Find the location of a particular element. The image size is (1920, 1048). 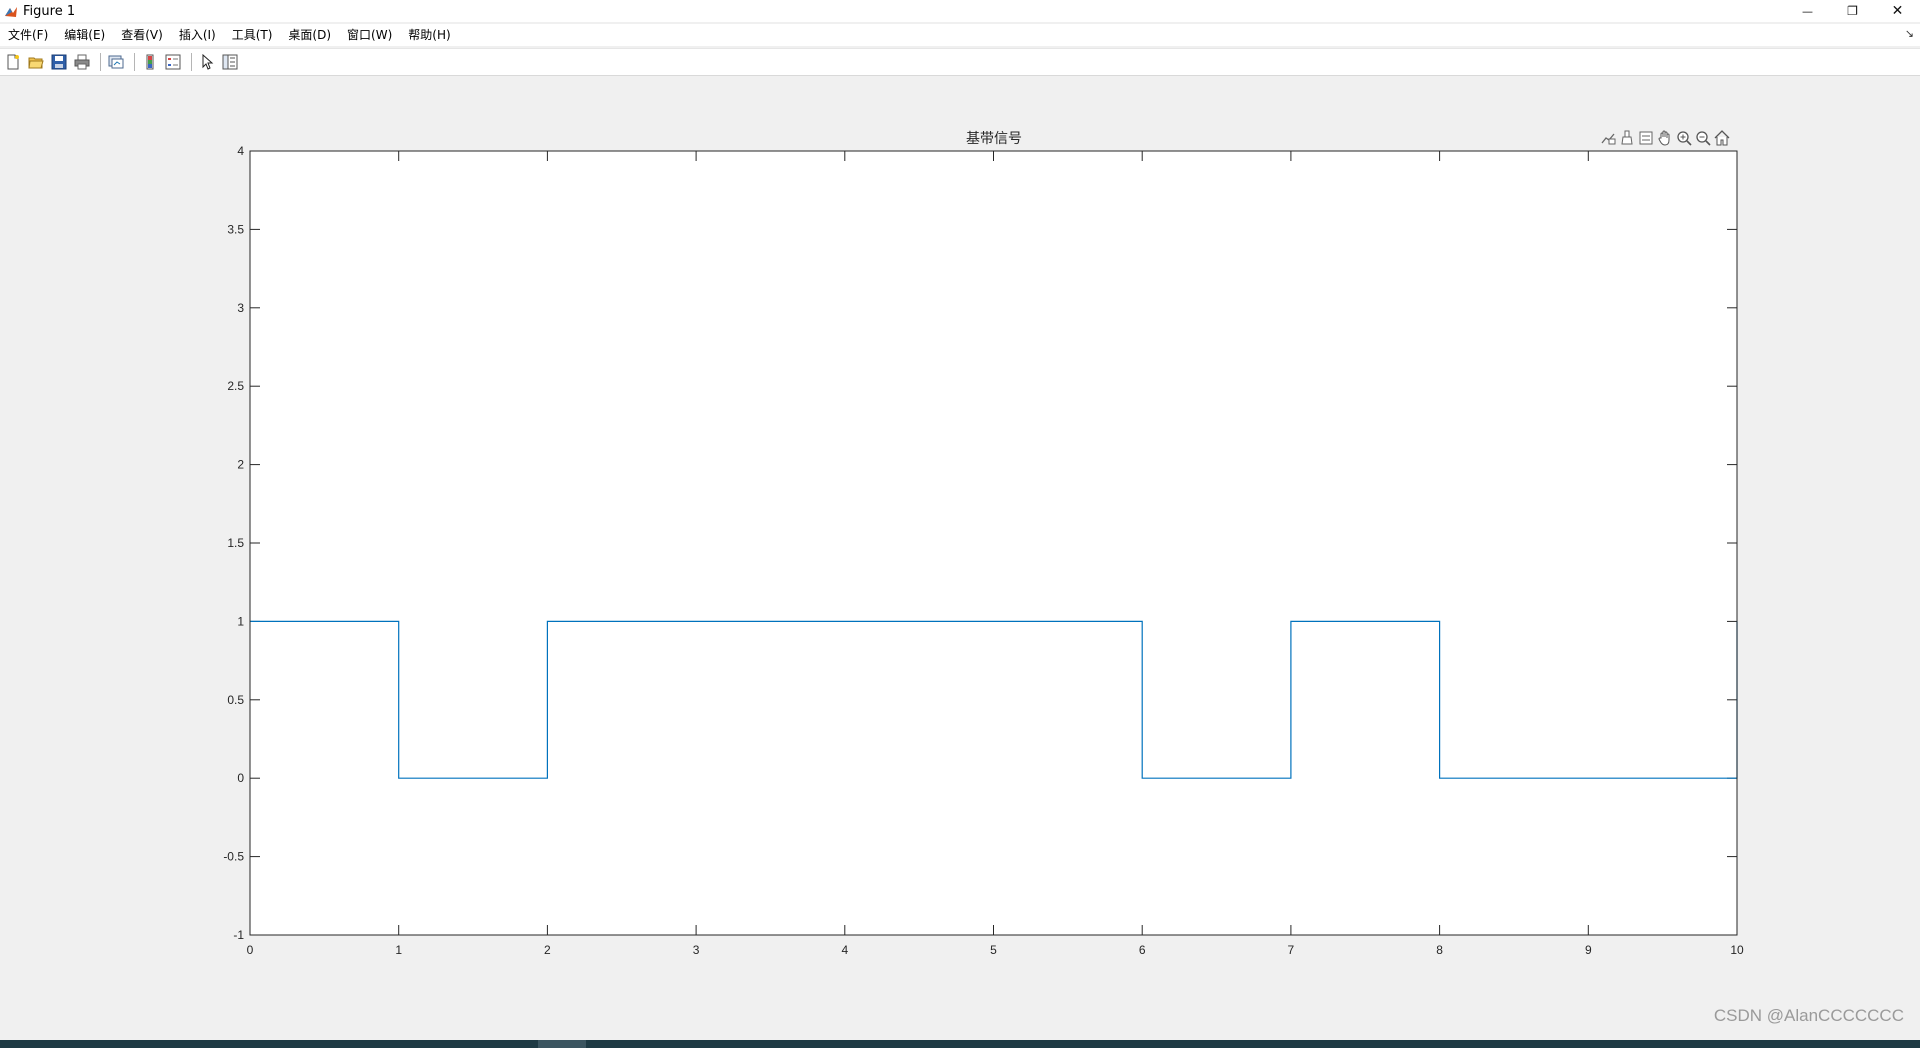

save-icon is located at coordinates (59, 62).